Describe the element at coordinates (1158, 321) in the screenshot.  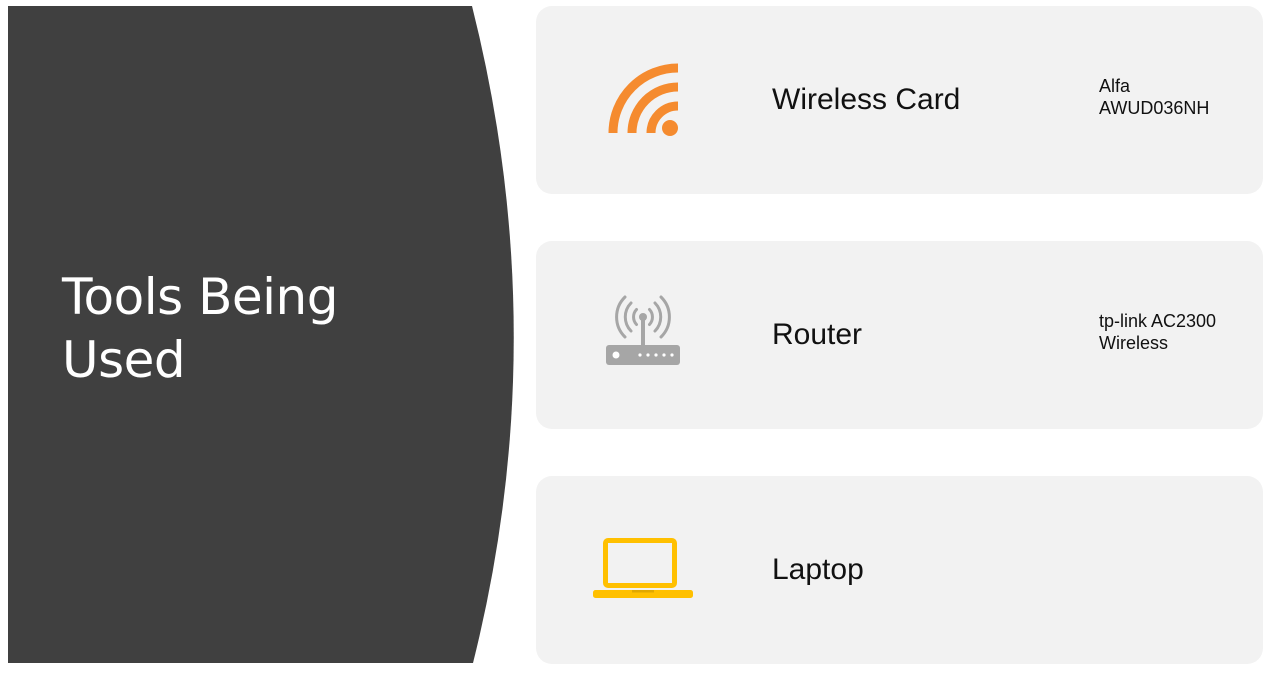
I see `tool-detail-line-1: tp-link AC2300` at that location.